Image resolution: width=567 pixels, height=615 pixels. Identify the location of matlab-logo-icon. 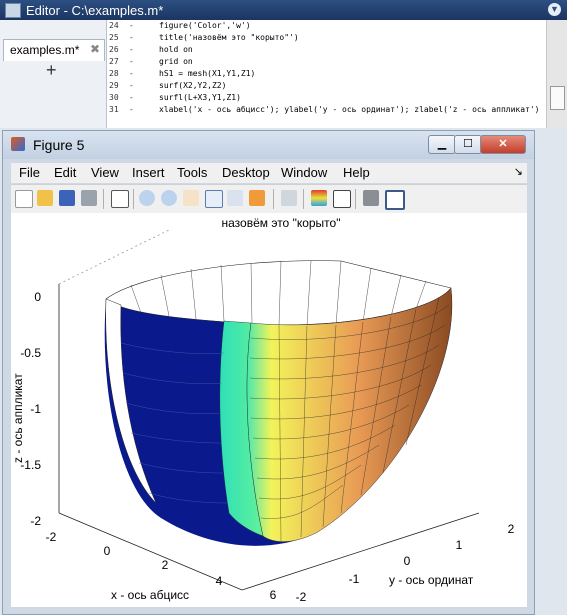
(18, 144).